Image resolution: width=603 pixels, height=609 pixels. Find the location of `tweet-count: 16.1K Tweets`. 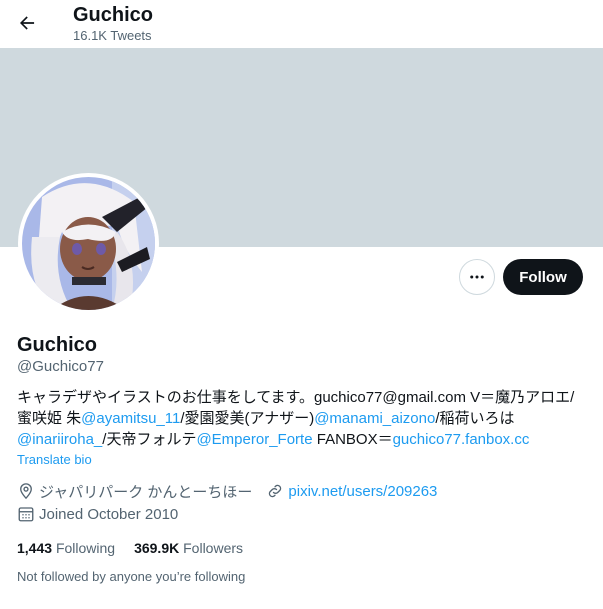

tweet-count: 16.1K Tweets is located at coordinates (112, 35).